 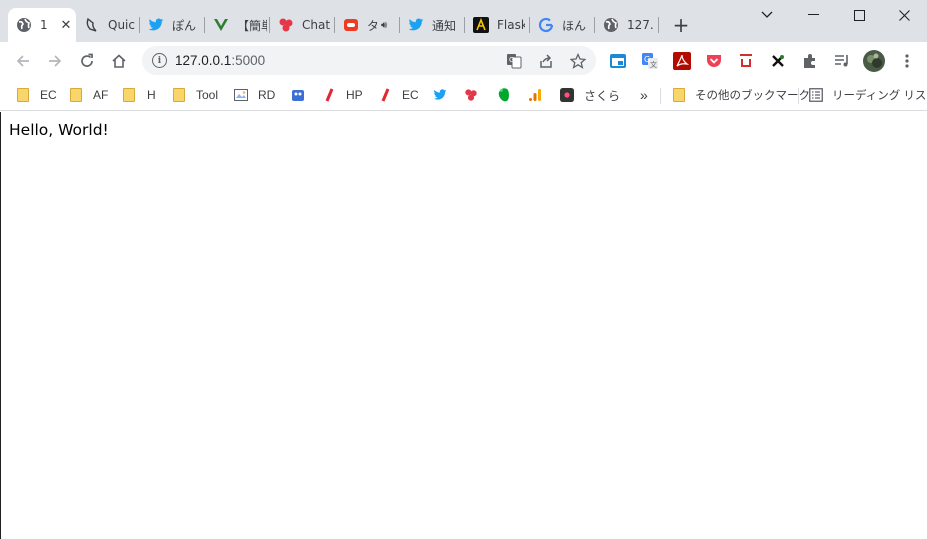 I want to click on analytics-icon, so click(x=535, y=95).